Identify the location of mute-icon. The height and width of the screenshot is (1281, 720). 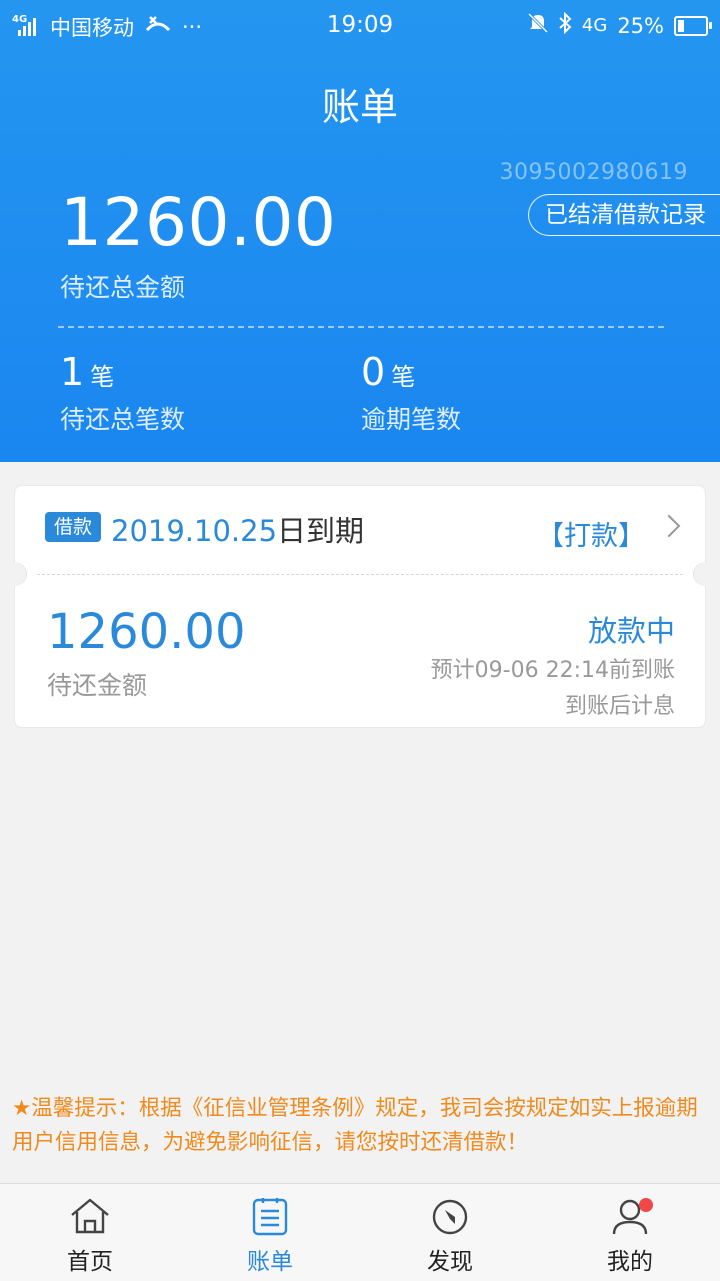
(537, 25).